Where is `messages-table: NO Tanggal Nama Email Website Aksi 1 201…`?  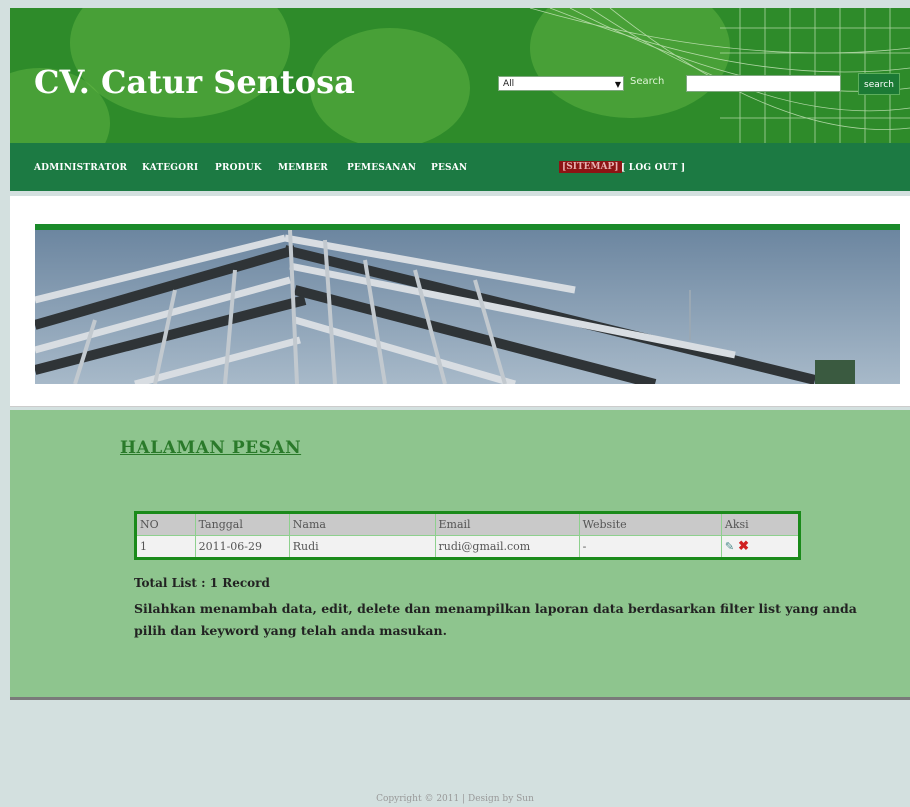 messages-table: NO Tanggal Nama Email Website Aksi 1 201… is located at coordinates (467, 535).